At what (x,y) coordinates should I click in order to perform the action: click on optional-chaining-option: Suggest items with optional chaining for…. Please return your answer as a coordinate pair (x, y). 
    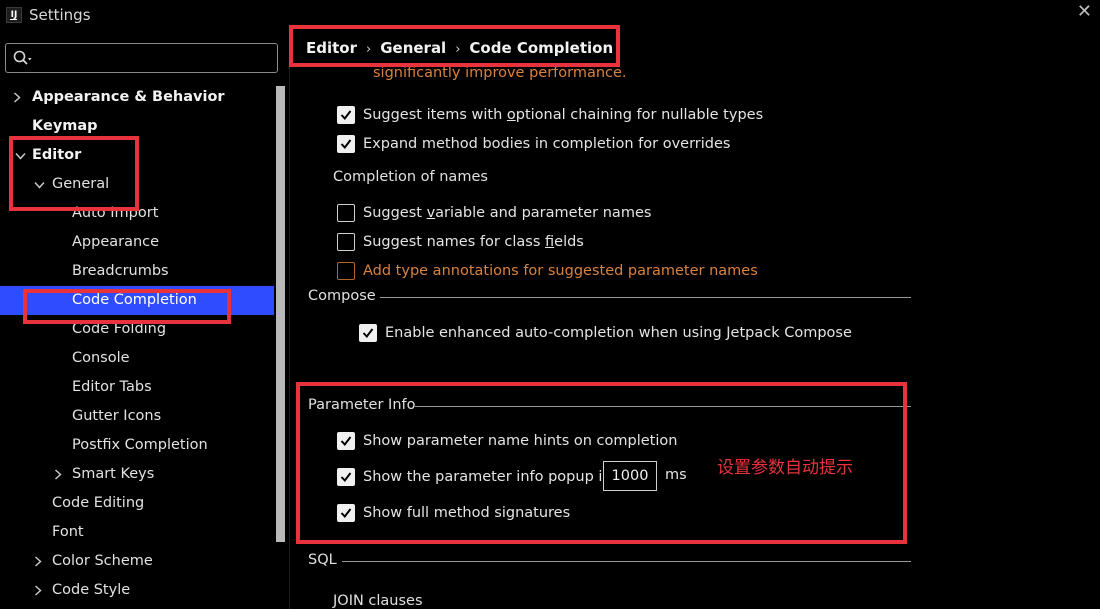
    Looking at the image, I should click on (550, 116).